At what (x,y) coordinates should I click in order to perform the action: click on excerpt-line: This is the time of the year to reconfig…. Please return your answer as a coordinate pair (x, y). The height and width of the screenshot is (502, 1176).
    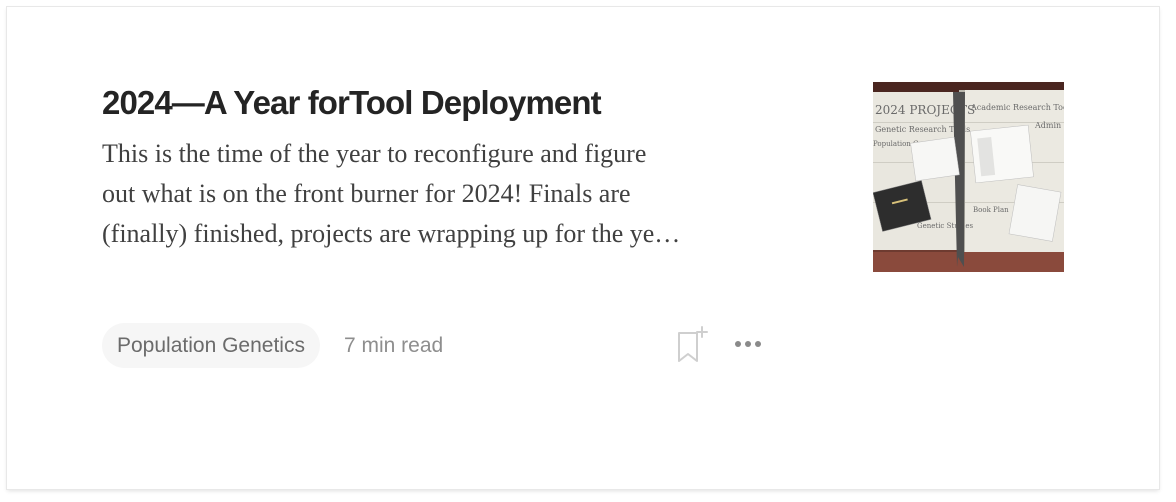
    Looking at the image, I should click on (374, 153).